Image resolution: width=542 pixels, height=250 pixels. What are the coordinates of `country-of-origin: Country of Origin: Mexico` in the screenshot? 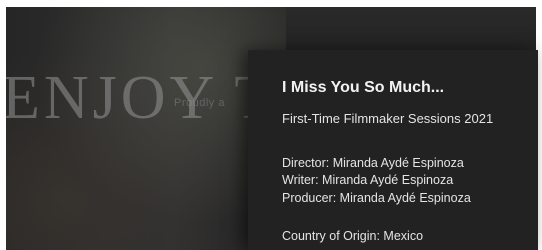 It's located at (353, 236).